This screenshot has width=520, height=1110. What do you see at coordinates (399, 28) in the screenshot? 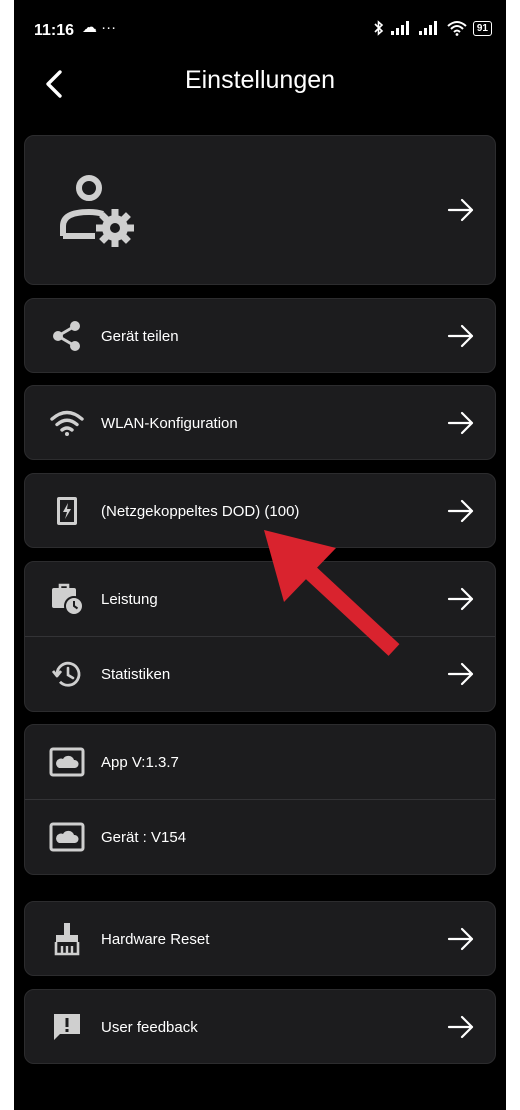
I see `signal-icon` at bounding box center [399, 28].